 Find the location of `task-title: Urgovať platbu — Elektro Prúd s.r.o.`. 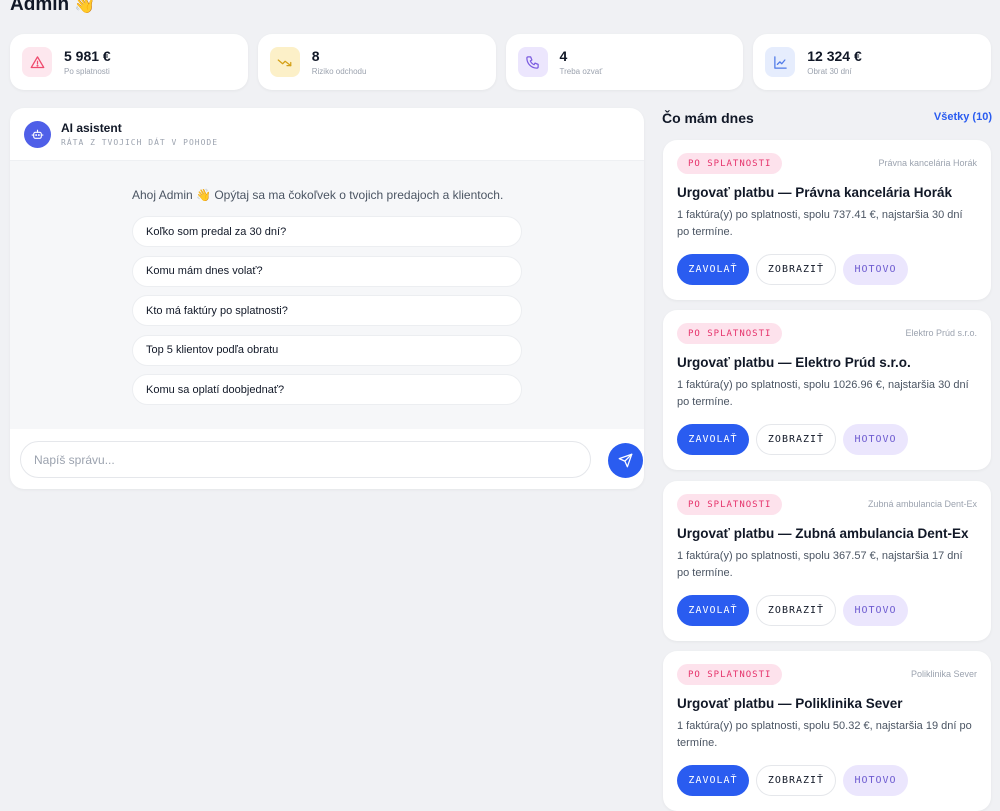

task-title: Urgovať platbu — Elektro Prúd s.r.o. is located at coordinates (794, 362).